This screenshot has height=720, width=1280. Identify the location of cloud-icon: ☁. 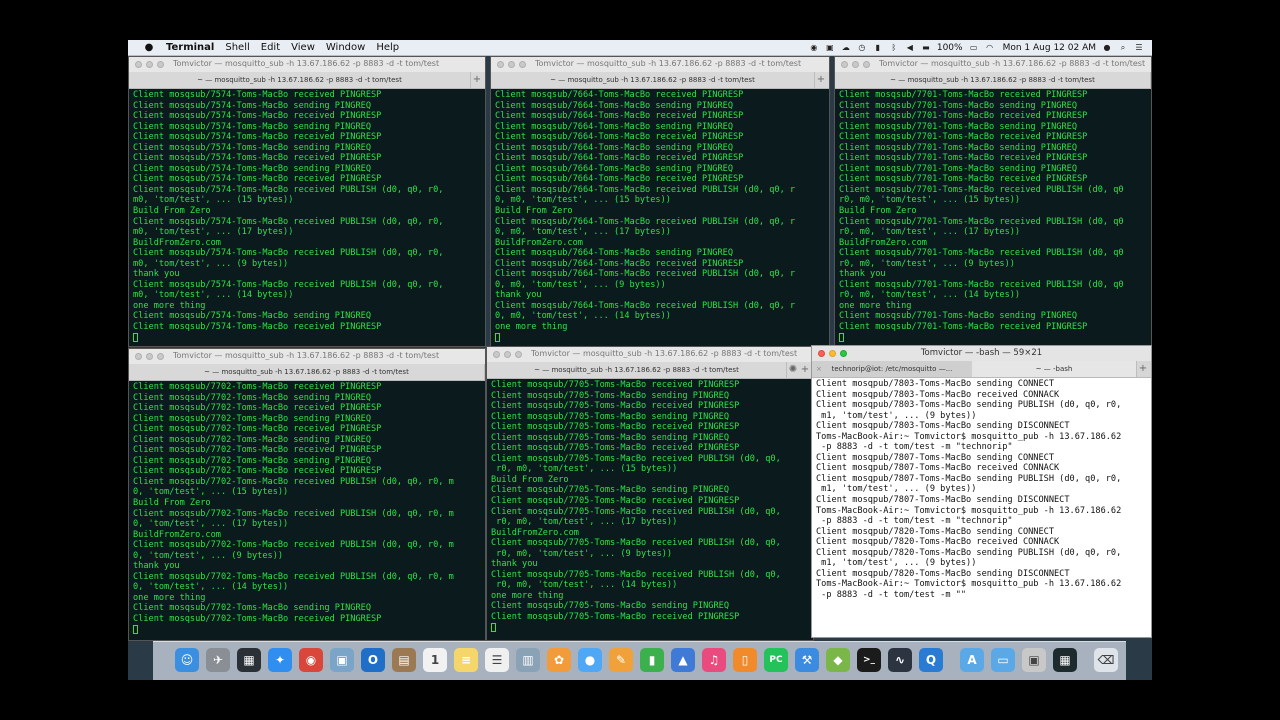
(846, 47).